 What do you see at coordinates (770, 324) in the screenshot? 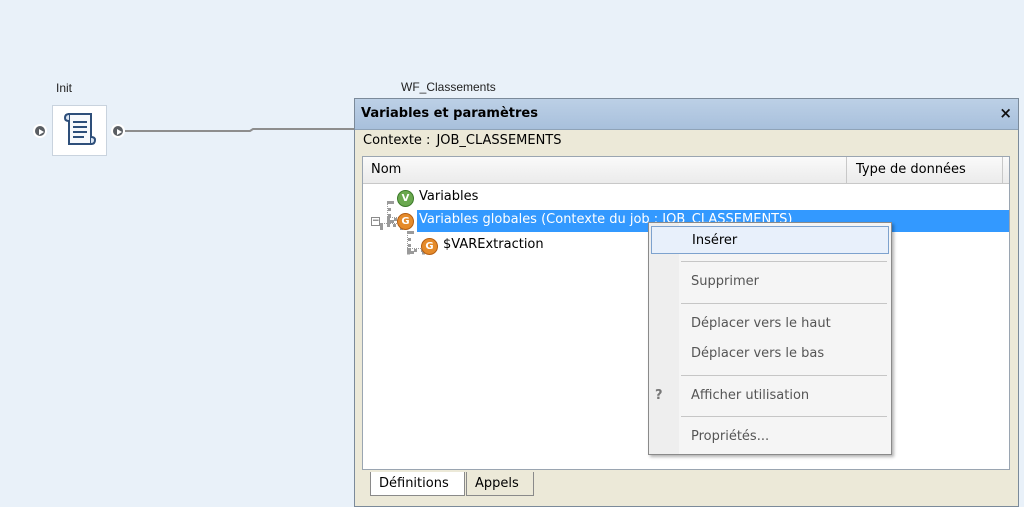
I see `menu-item-move-up: Déplacer vers le haut` at bounding box center [770, 324].